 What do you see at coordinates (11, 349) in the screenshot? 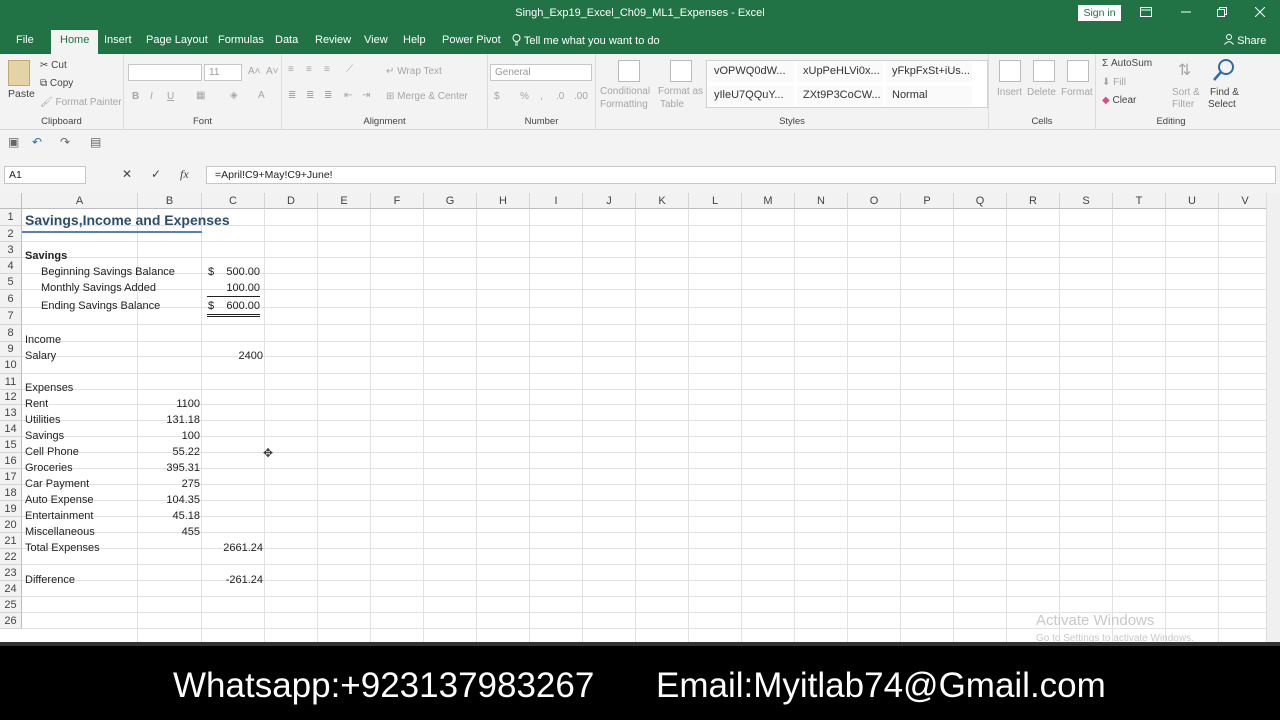
I see `row-header: 9` at bounding box center [11, 349].